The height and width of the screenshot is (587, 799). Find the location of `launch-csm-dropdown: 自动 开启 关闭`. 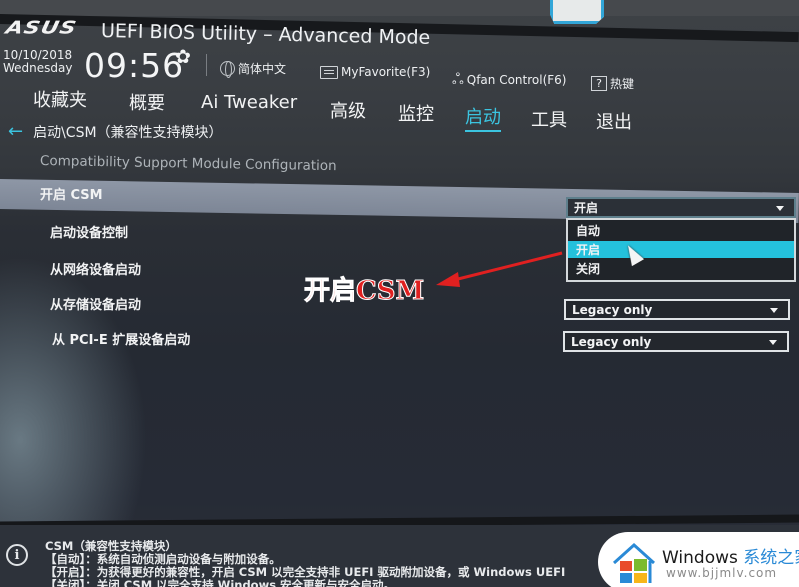

launch-csm-dropdown: 自动 开启 关闭 is located at coordinates (681, 250).